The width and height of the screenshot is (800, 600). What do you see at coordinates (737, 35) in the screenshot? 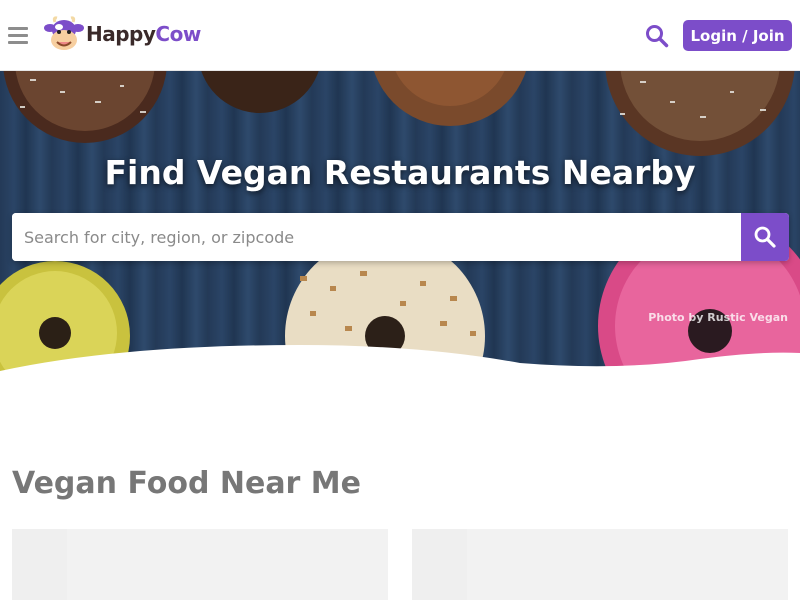
I see `login-join-button: Login / Join` at bounding box center [737, 35].